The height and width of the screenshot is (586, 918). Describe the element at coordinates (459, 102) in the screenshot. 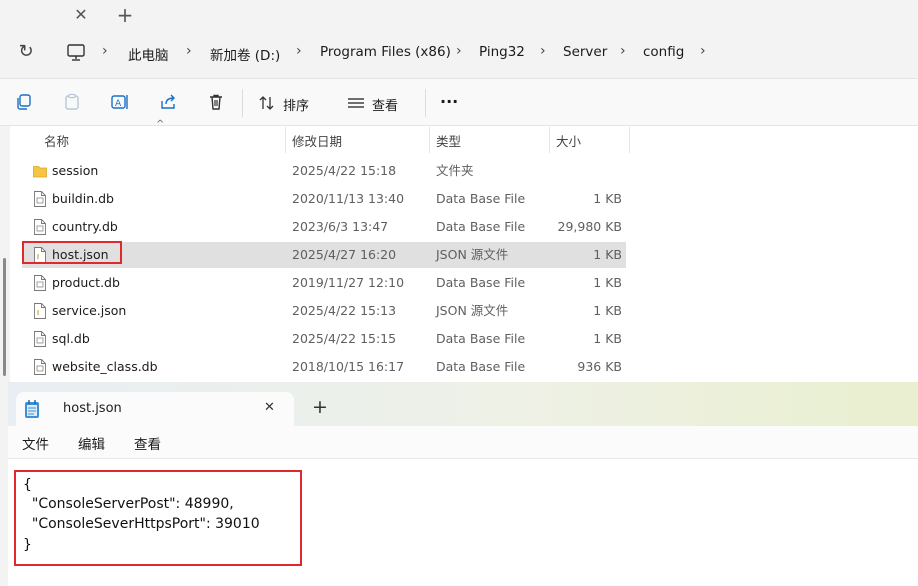

I see `command-bar` at that location.